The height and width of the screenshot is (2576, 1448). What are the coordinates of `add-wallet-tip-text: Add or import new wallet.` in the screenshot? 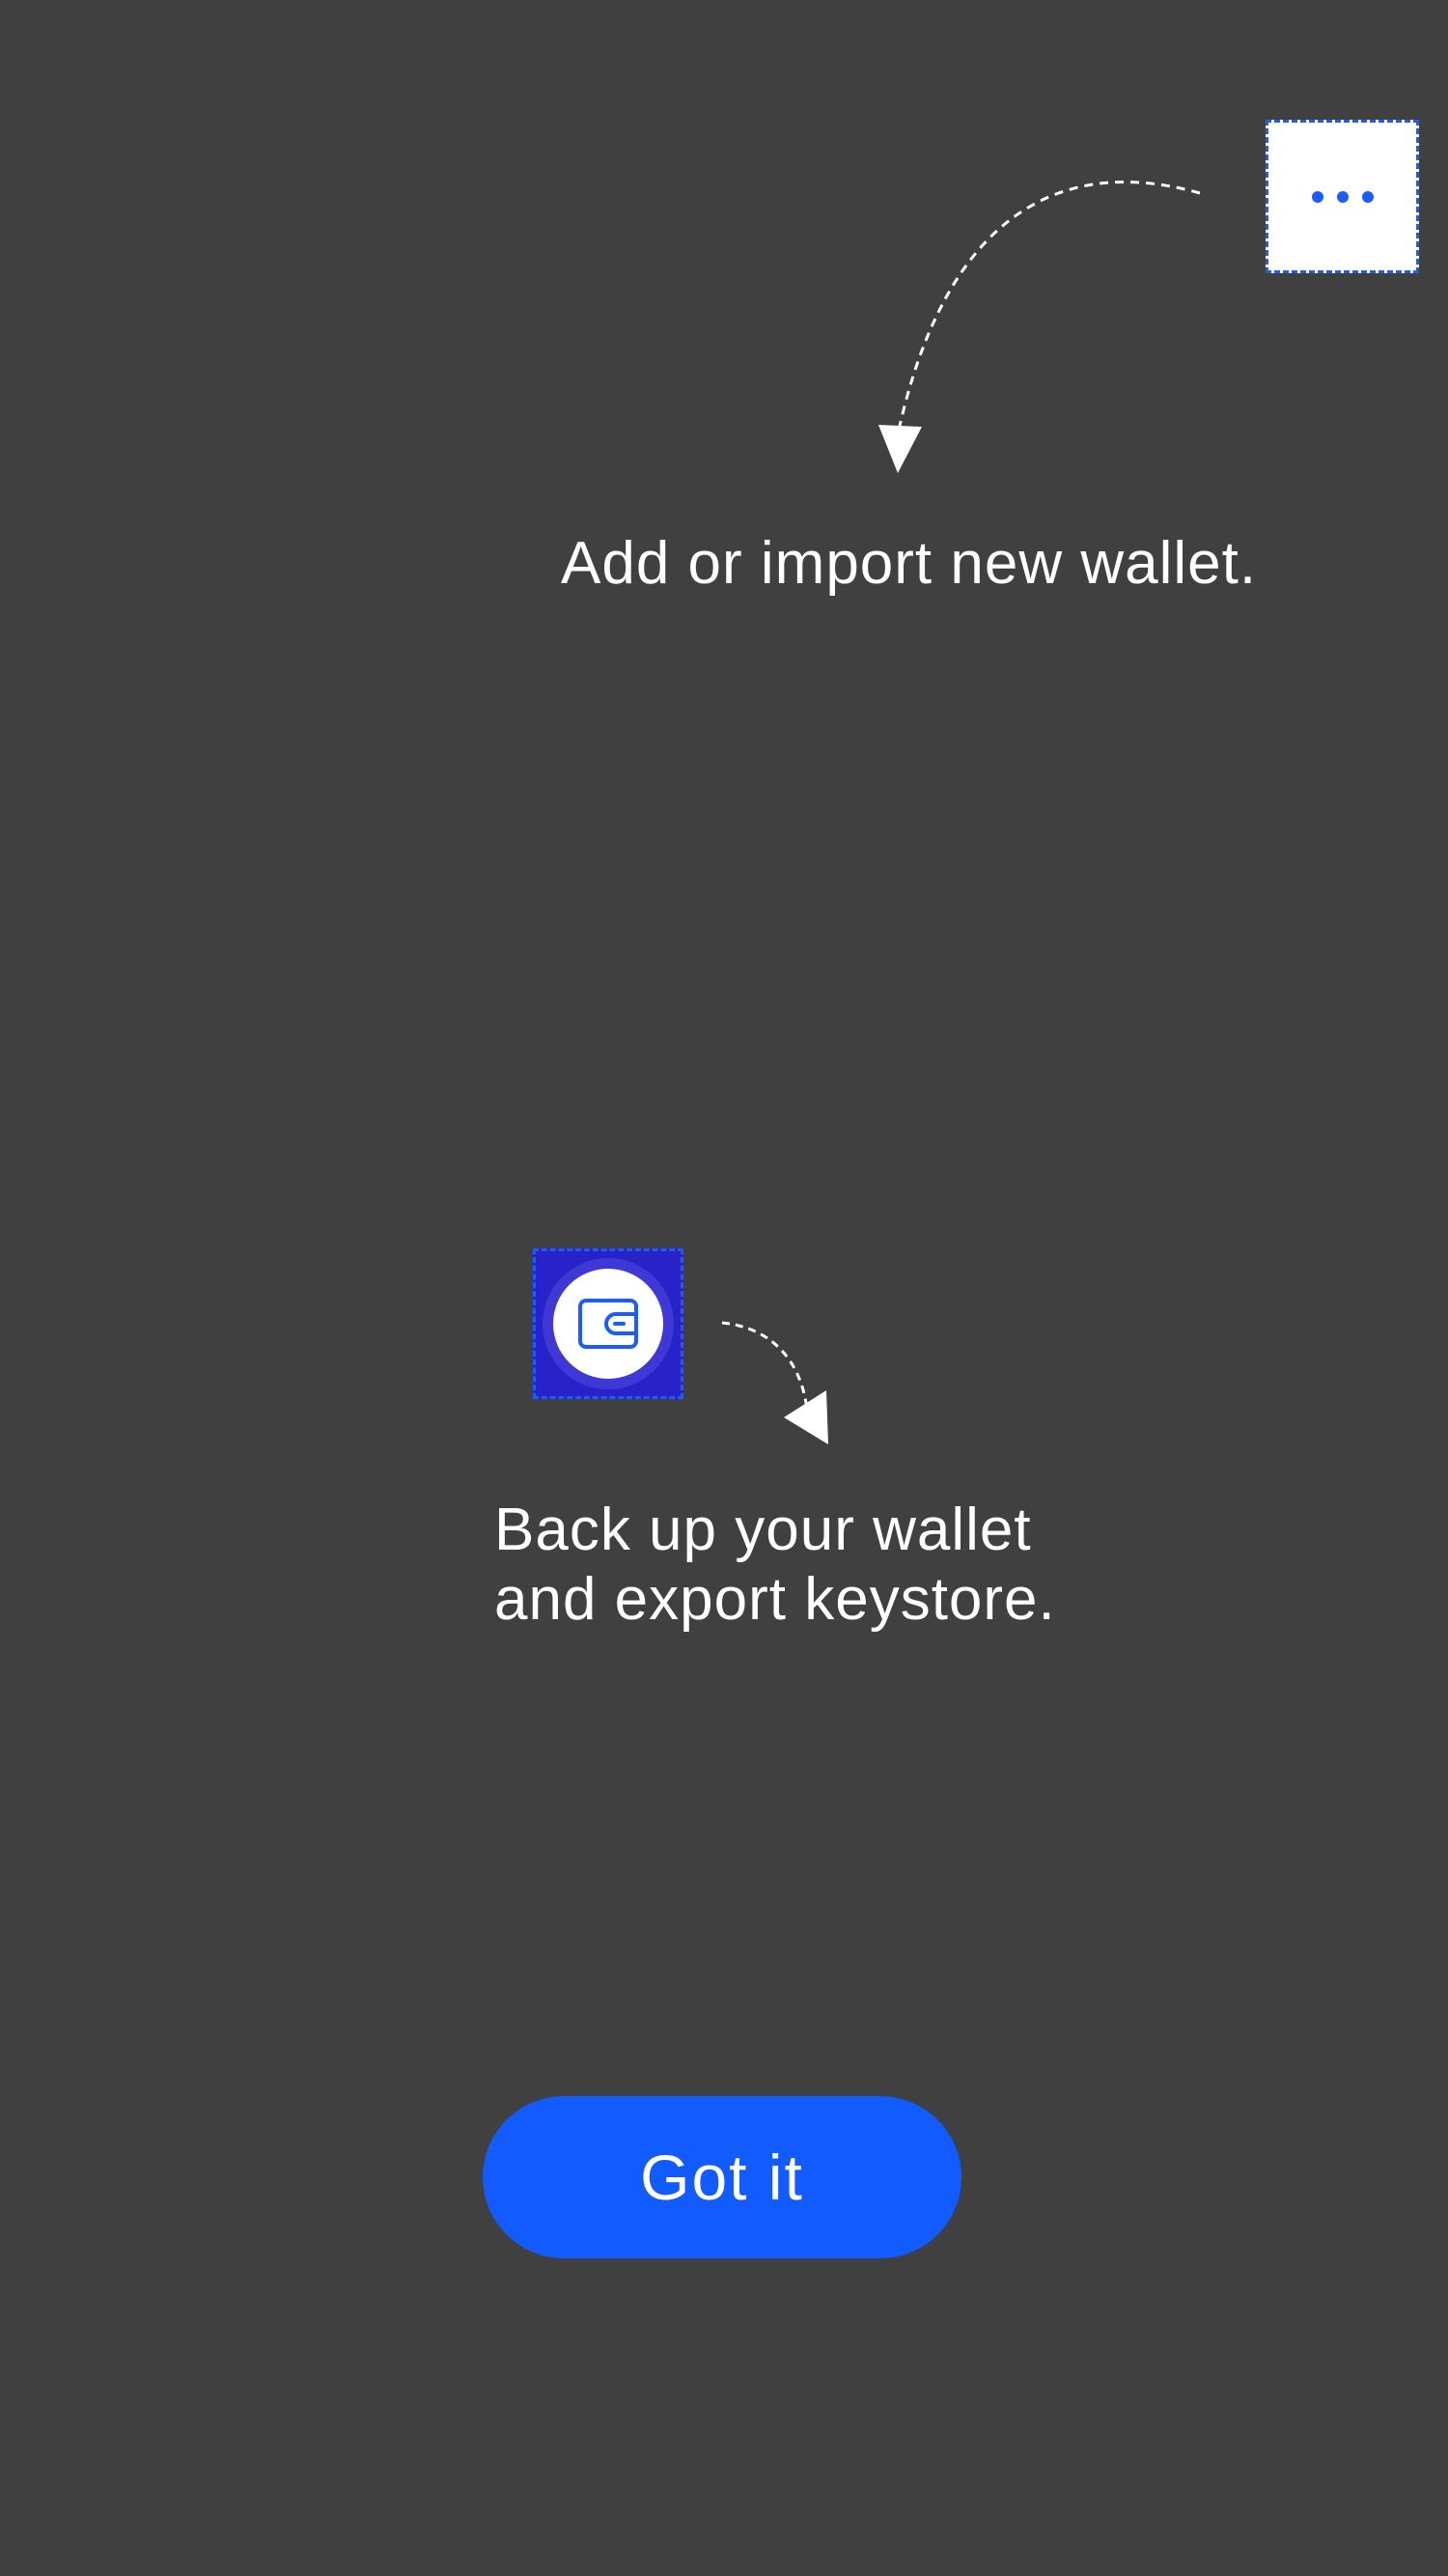 It's located at (910, 563).